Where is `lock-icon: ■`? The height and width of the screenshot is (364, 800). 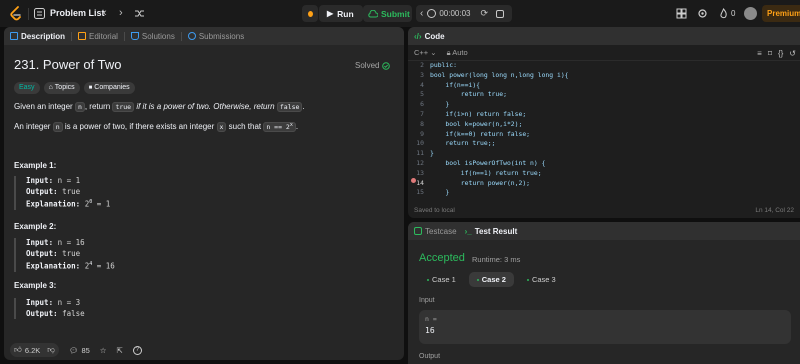 lock-icon: ■ is located at coordinates (90, 88).